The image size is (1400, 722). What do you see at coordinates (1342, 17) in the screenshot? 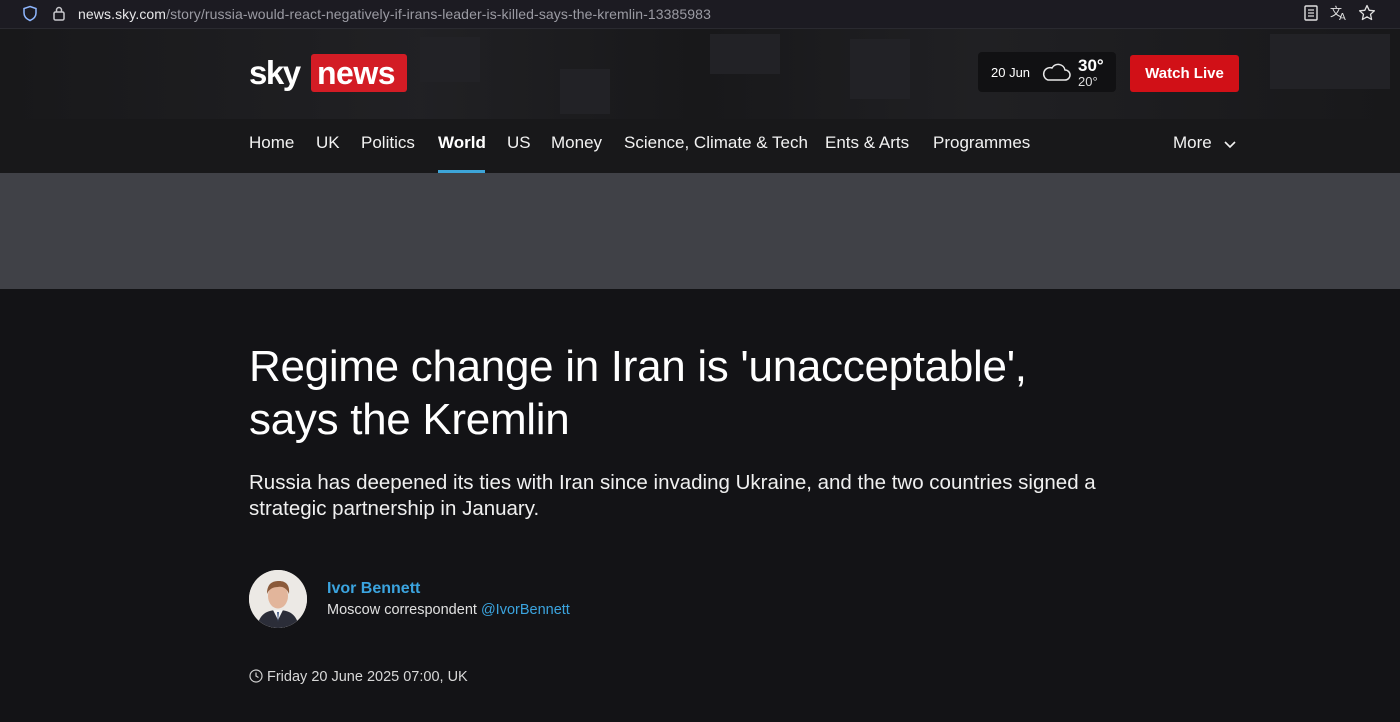
I see `svg-text: A` at bounding box center [1342, 17].